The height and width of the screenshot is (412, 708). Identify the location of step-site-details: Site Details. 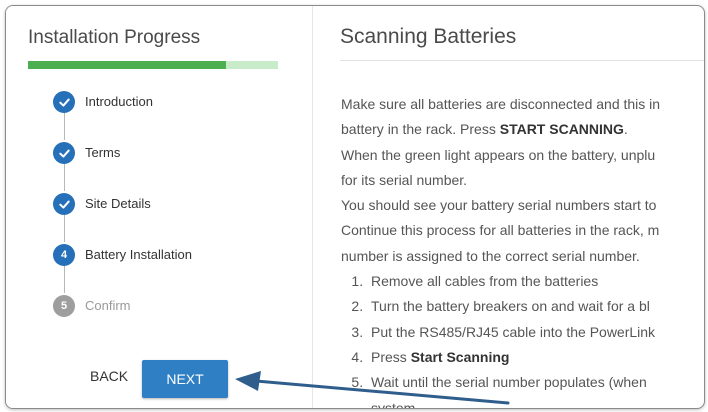
(171, 215).